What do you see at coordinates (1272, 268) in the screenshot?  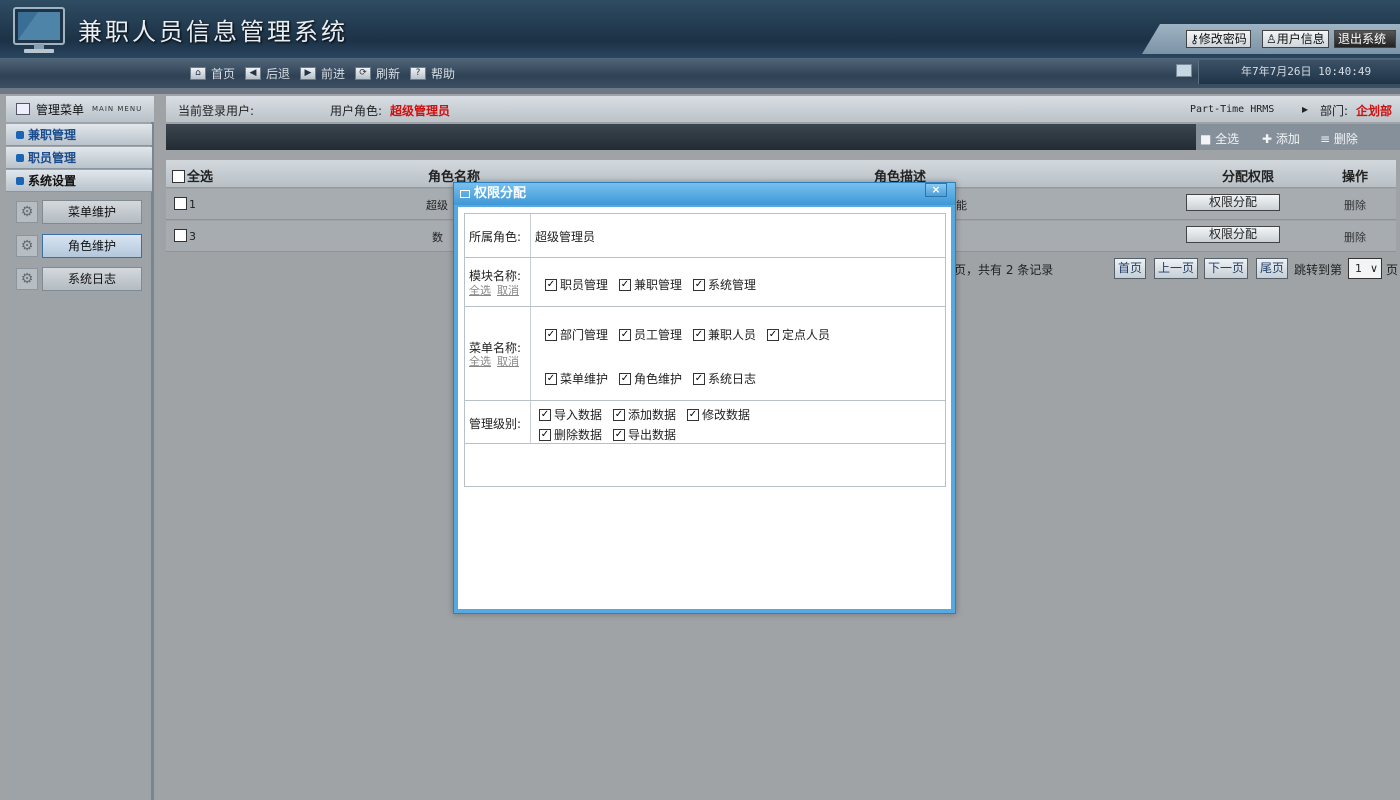 I see `last-page-button: 尾页` at bounding box center [1272, 268].